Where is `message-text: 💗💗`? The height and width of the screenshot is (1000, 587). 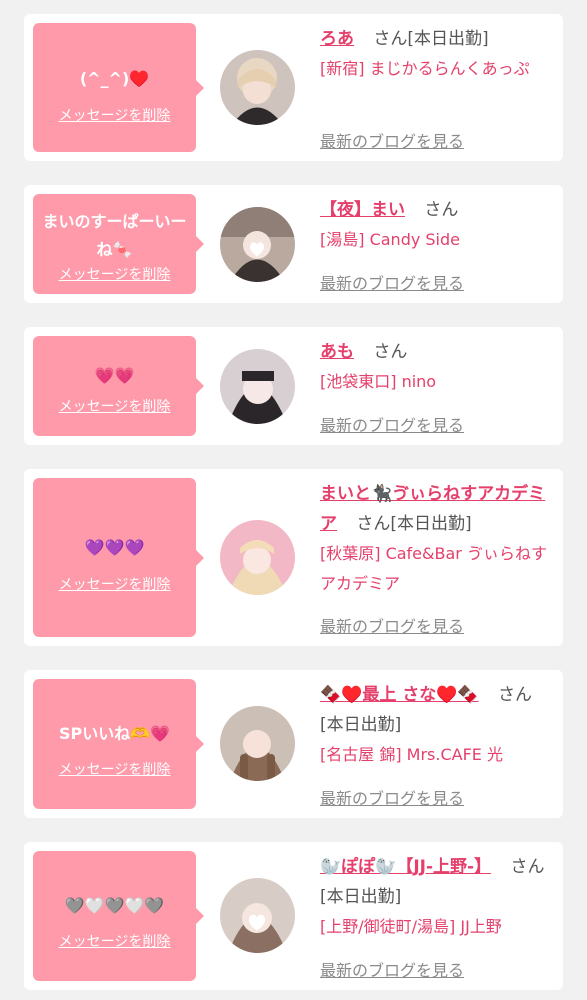
message-text: 💗💗 is located at coordinates (114, 375).